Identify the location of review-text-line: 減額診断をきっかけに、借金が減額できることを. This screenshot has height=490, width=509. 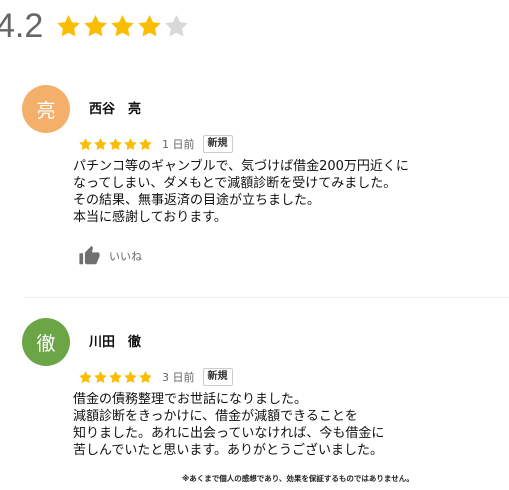
(215, 416).